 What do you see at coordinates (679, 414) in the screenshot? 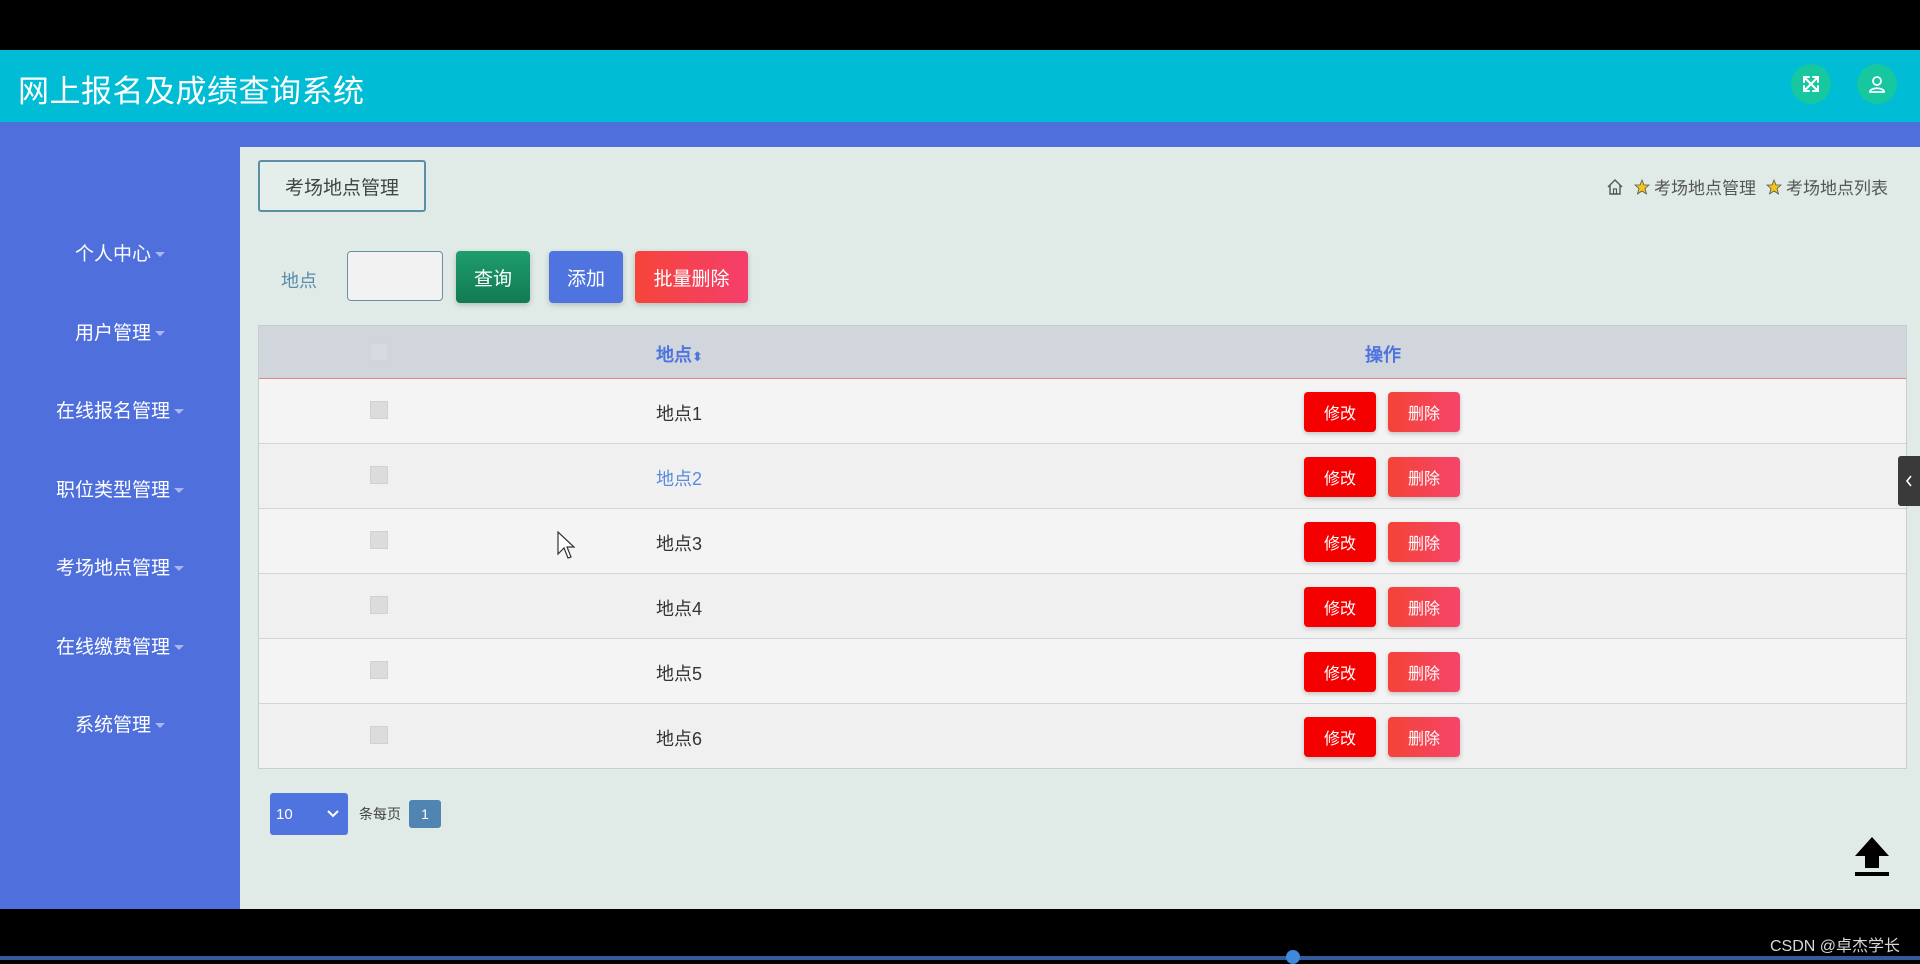
I see `location-cell: 地点1` at bounding box center [679, 414].